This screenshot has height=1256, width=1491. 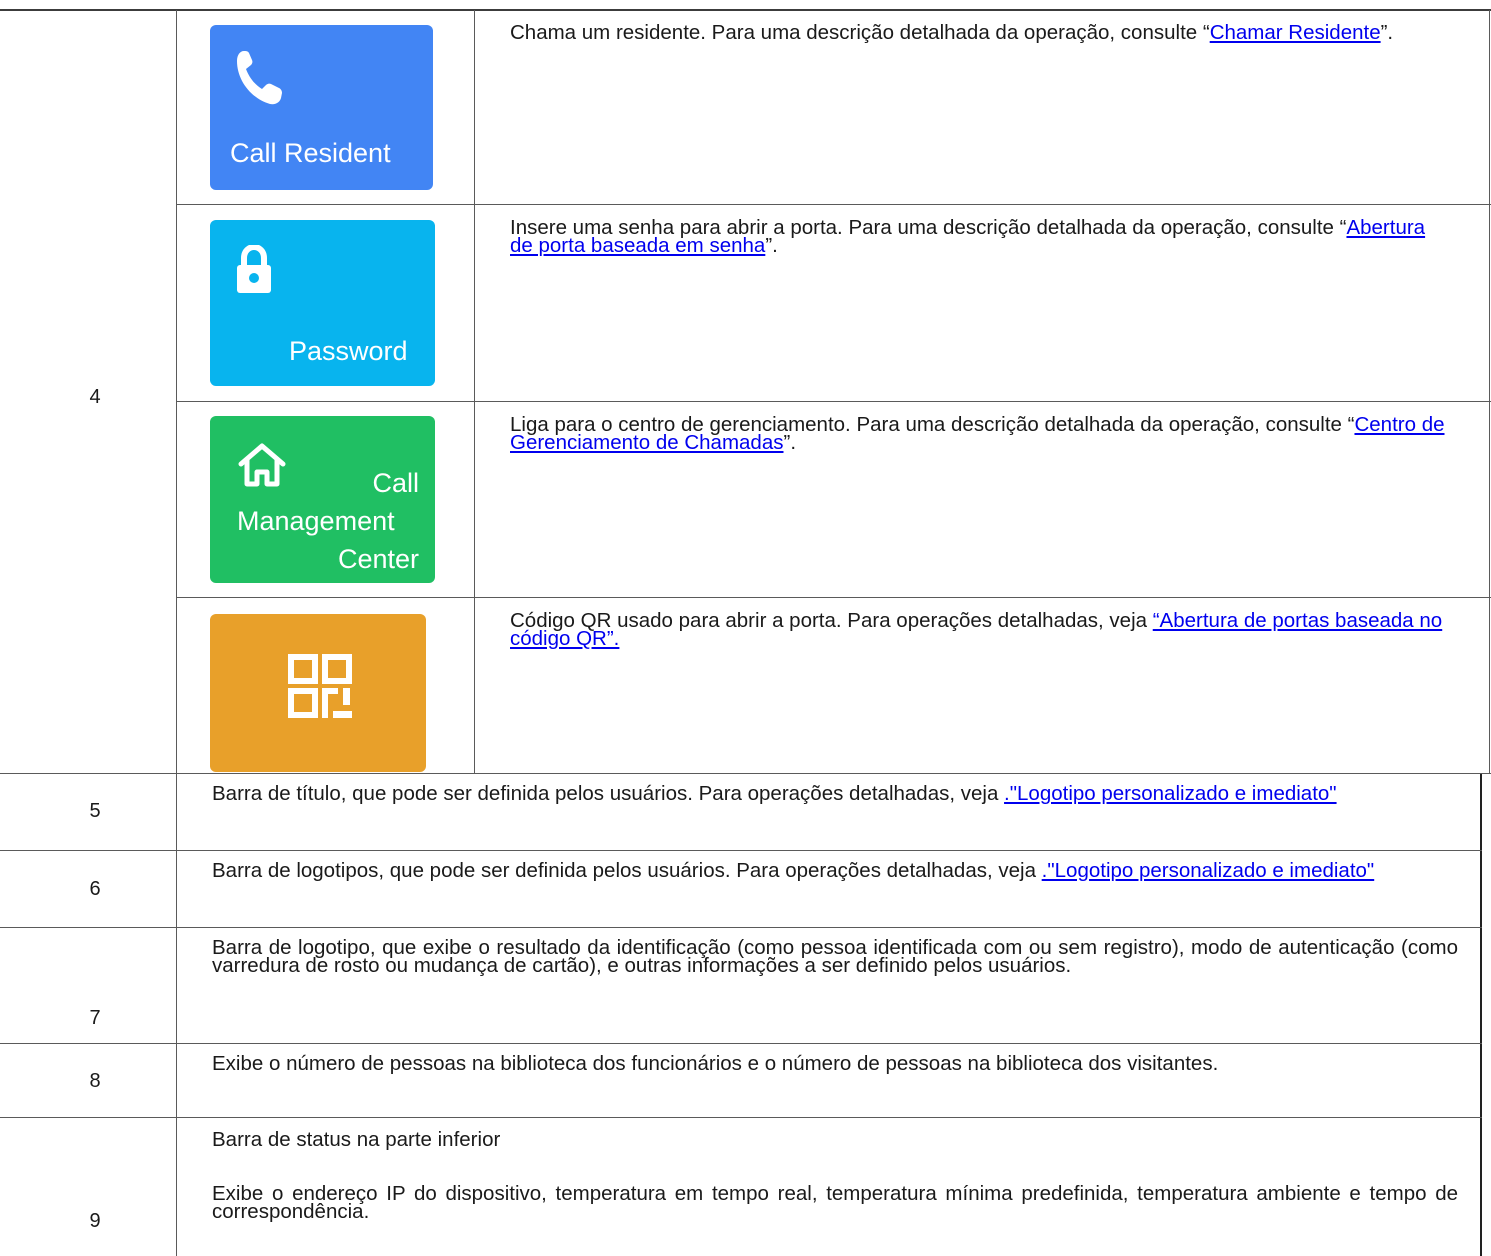 I want to click on tile-label-line1: Call, so click(x=395, y=483).